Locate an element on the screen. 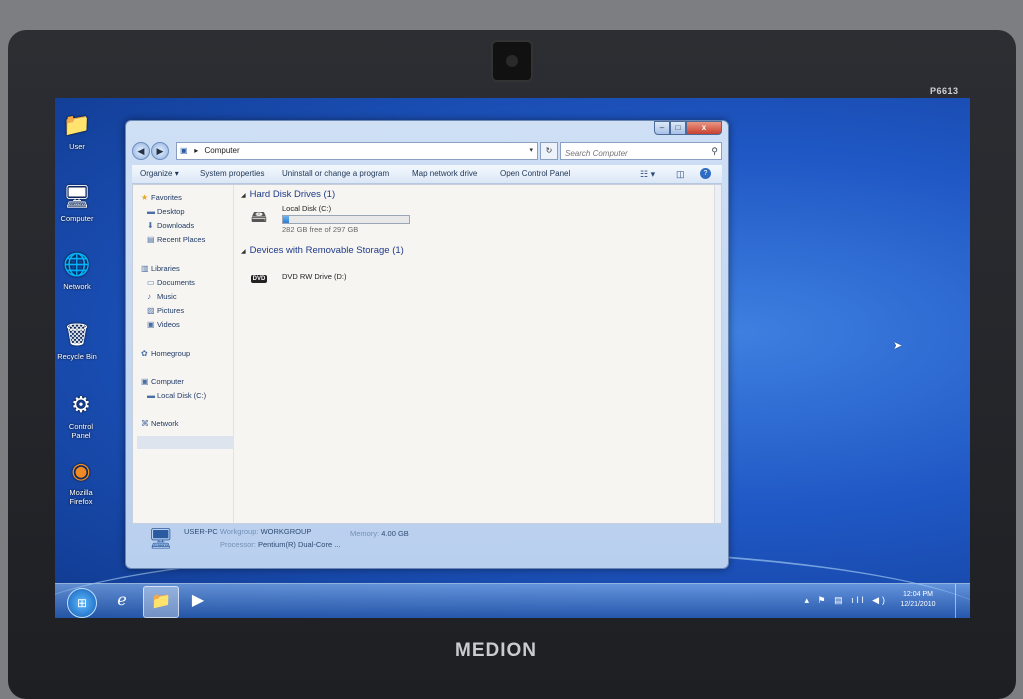 The image size is (1023, 699). desktop-icon-label: Computer is located at coordinates (77, 218).